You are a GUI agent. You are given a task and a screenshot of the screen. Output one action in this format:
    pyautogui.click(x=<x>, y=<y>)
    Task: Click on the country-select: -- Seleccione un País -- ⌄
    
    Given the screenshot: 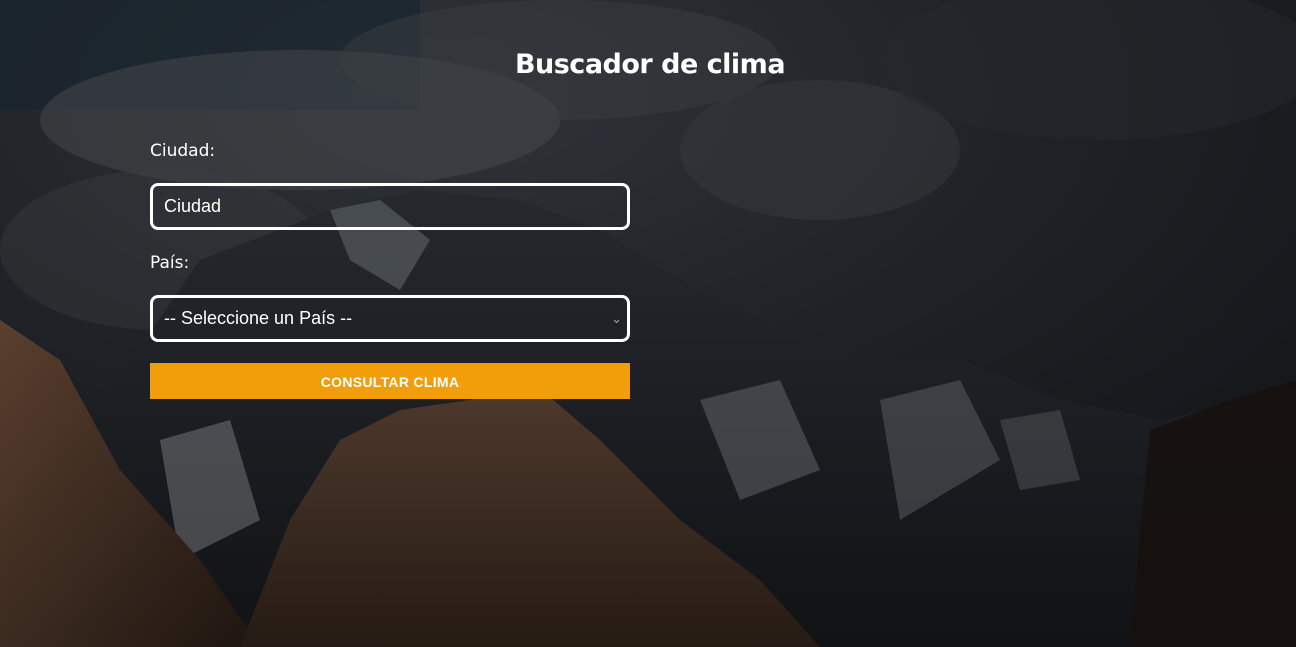 What is the action you would take?
    pyautogui.click(x=390, y=318)
    